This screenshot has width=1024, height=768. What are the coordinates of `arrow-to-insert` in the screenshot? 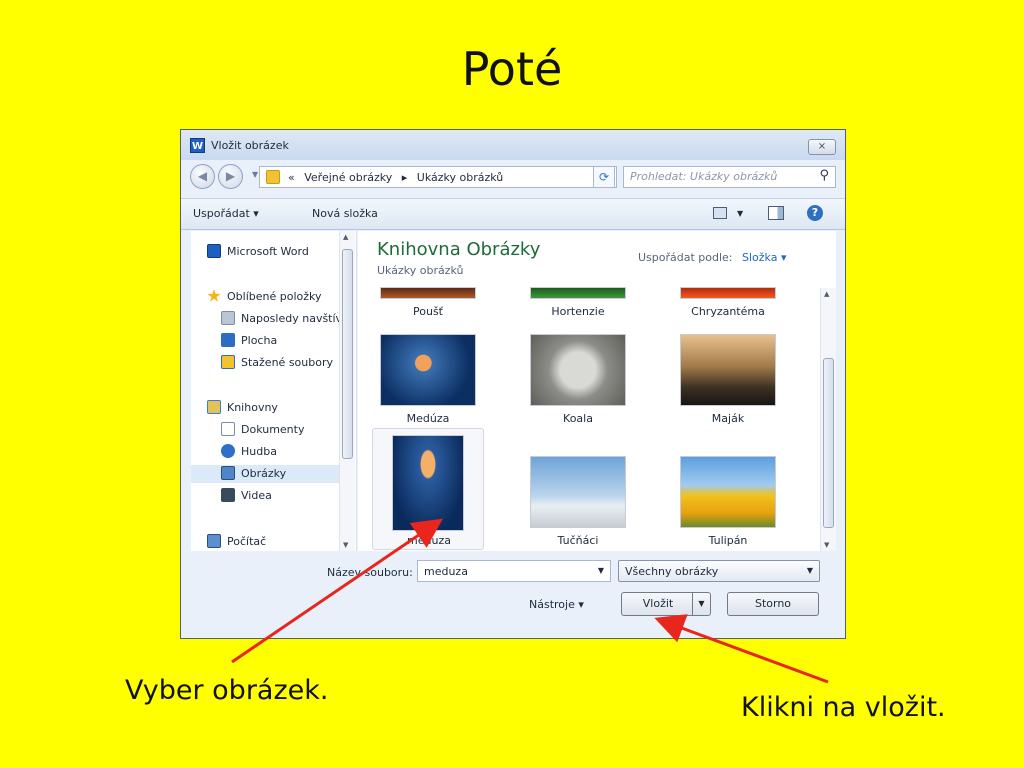 It's located at (741, 649).